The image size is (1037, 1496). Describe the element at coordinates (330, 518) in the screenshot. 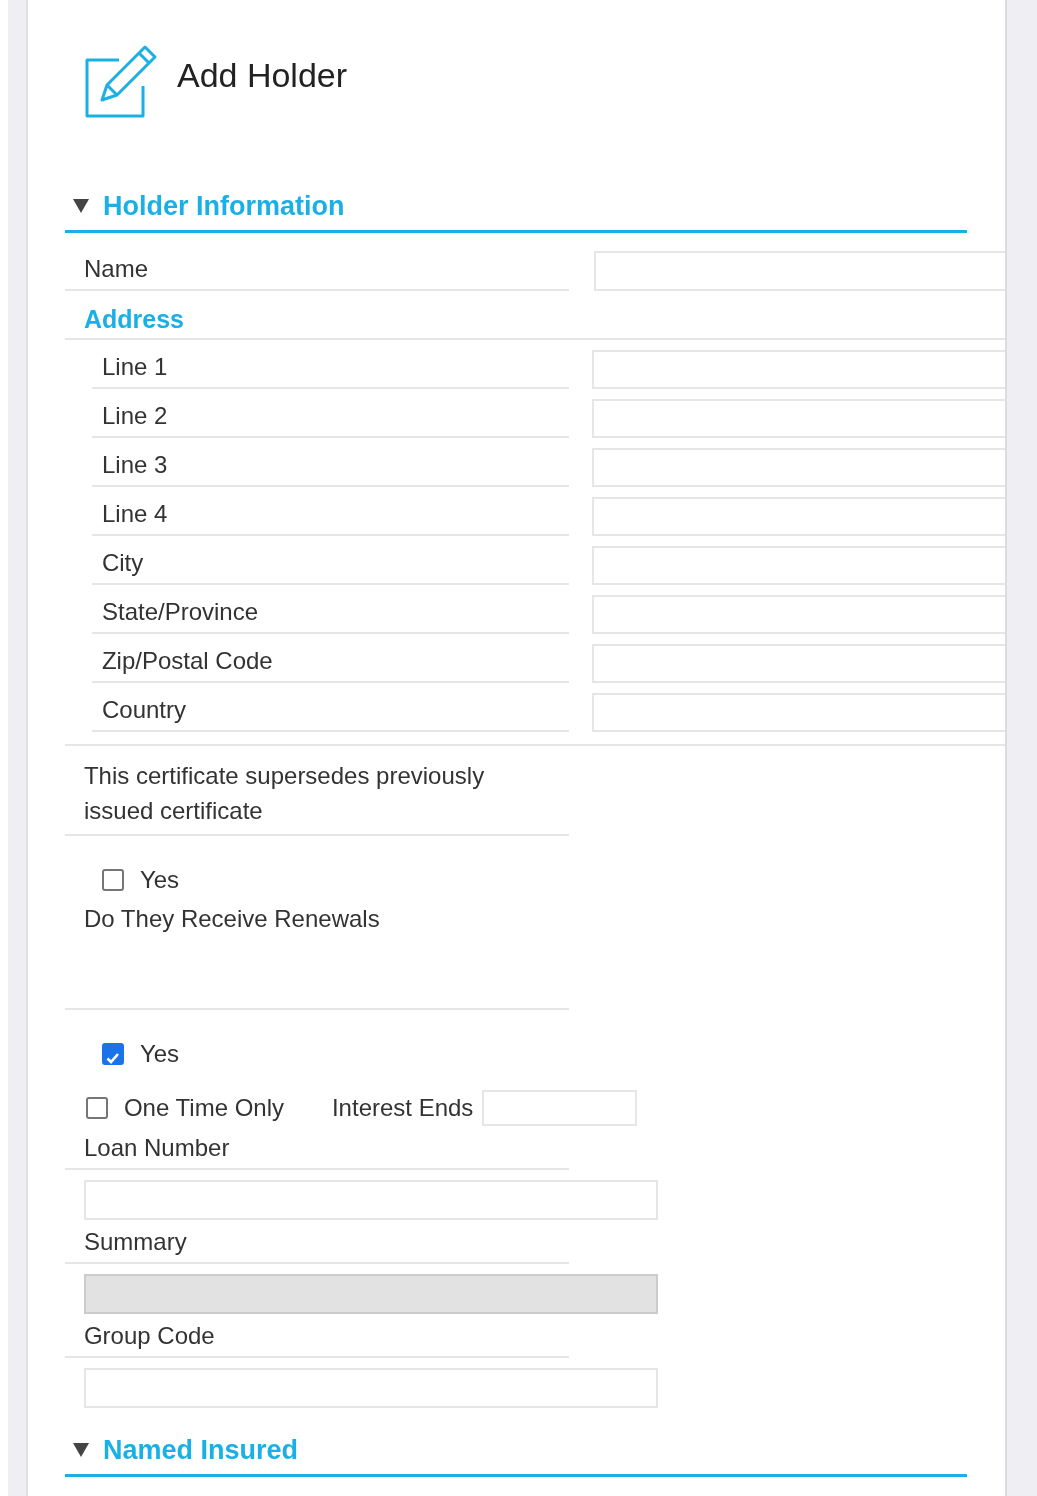

I see `field-label: Line 4` at that location.